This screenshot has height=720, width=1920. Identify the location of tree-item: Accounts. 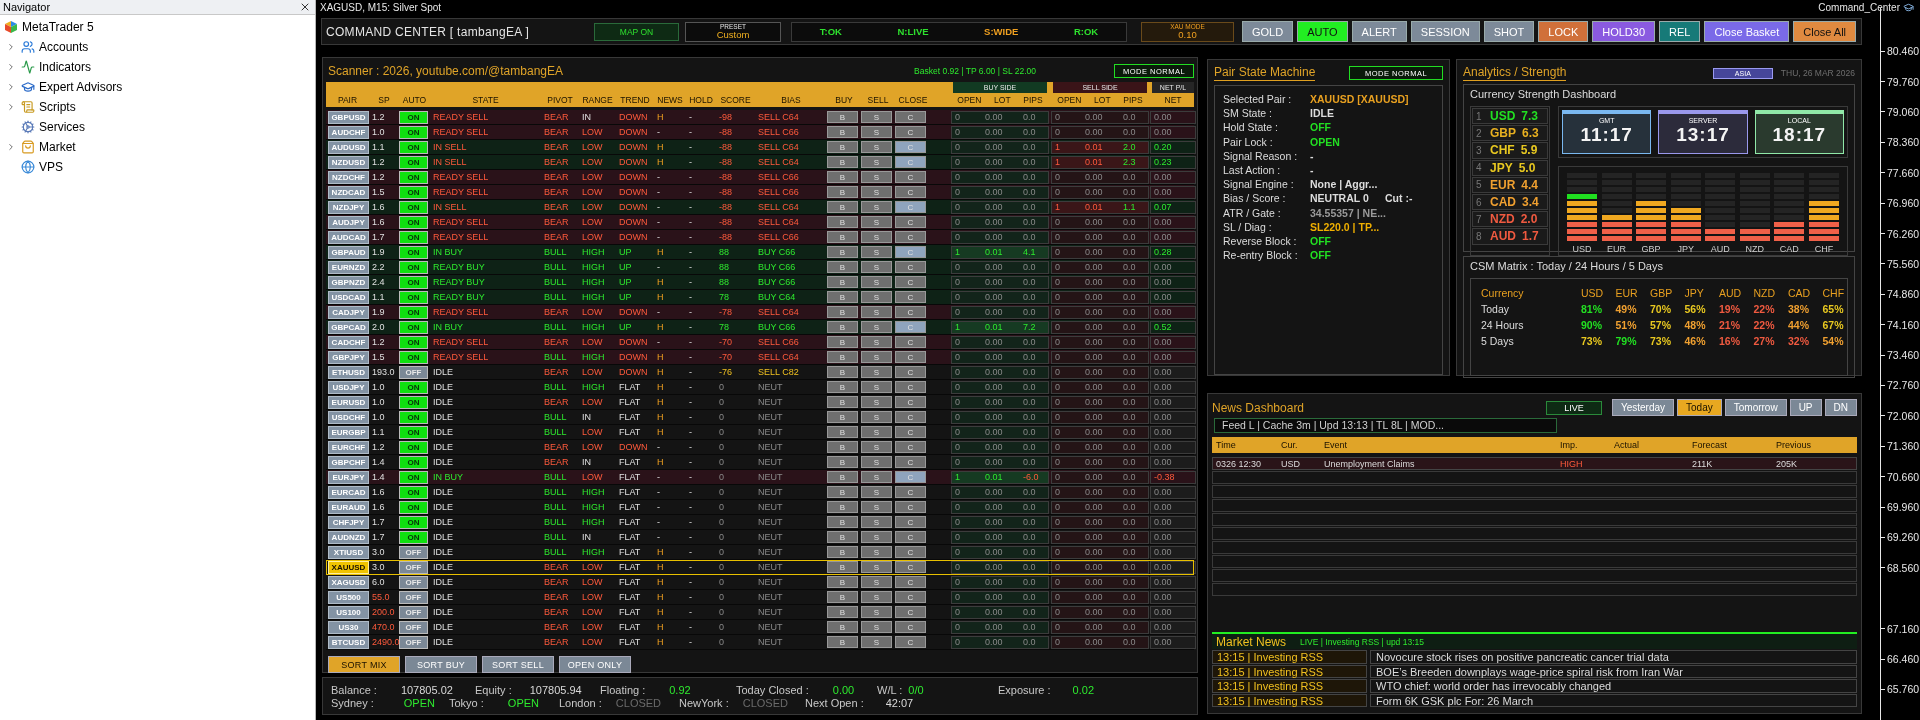
(64, 47).